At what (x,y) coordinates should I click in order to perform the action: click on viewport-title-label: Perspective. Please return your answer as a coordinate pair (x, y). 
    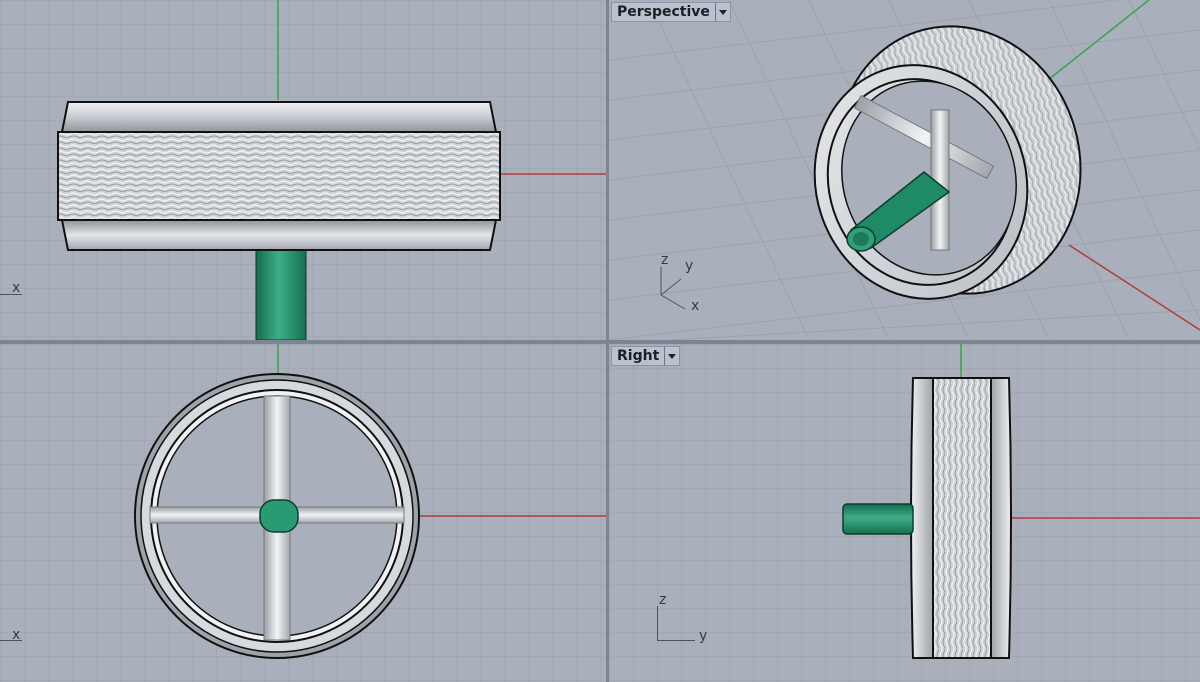
    Looking at the image, I should click on (663, 12).